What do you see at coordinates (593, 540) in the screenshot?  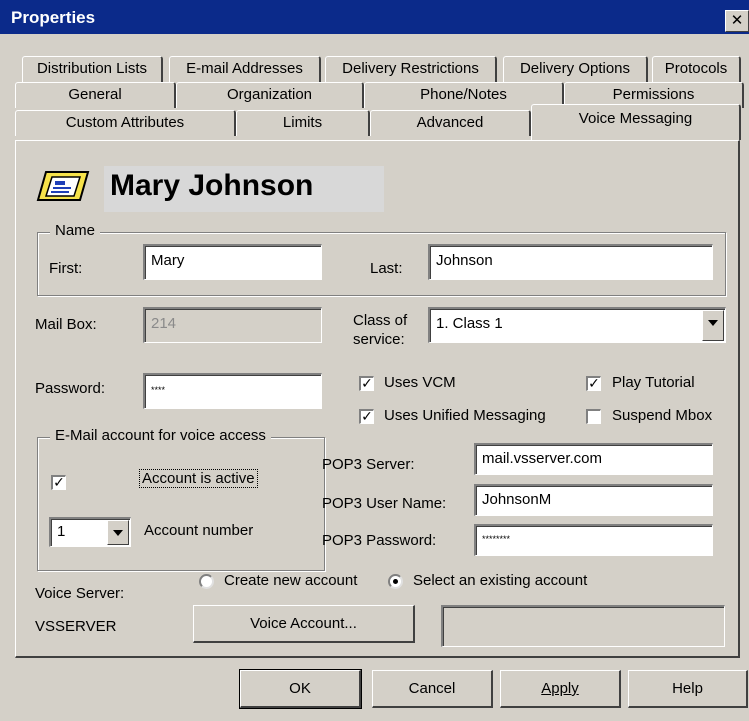 I see `pop3-password-field: ********` at bounding box center [593, 540].